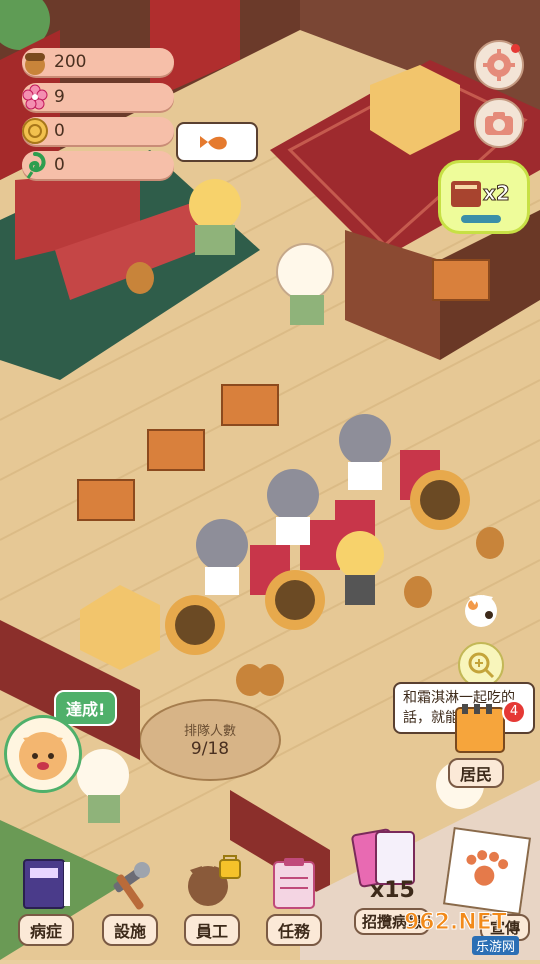 This screenshot has height=964, width=540. I want to click on sakura-count: 9, so click(59, 97).